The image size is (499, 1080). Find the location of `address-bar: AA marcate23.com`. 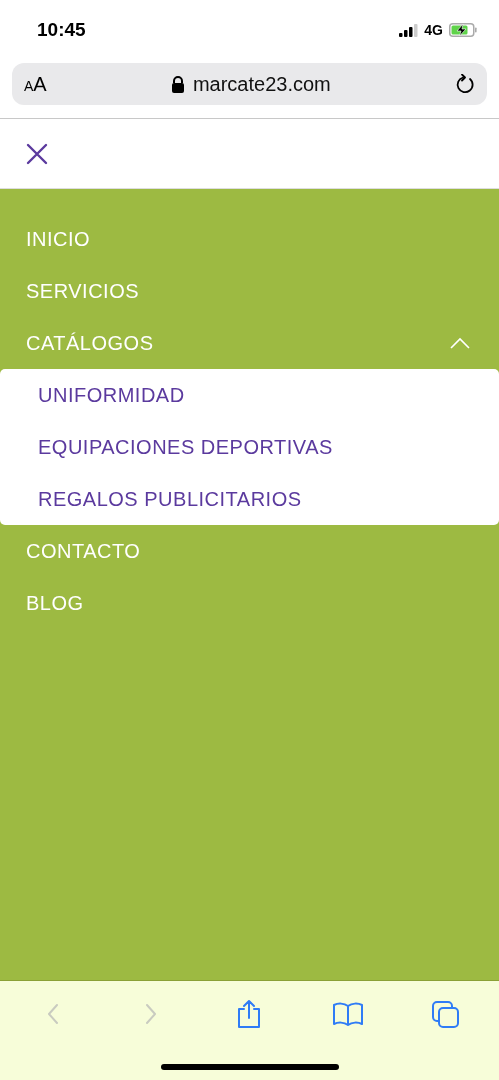

address-bar: AA marcate23.com is located at coordinates (249, 84).